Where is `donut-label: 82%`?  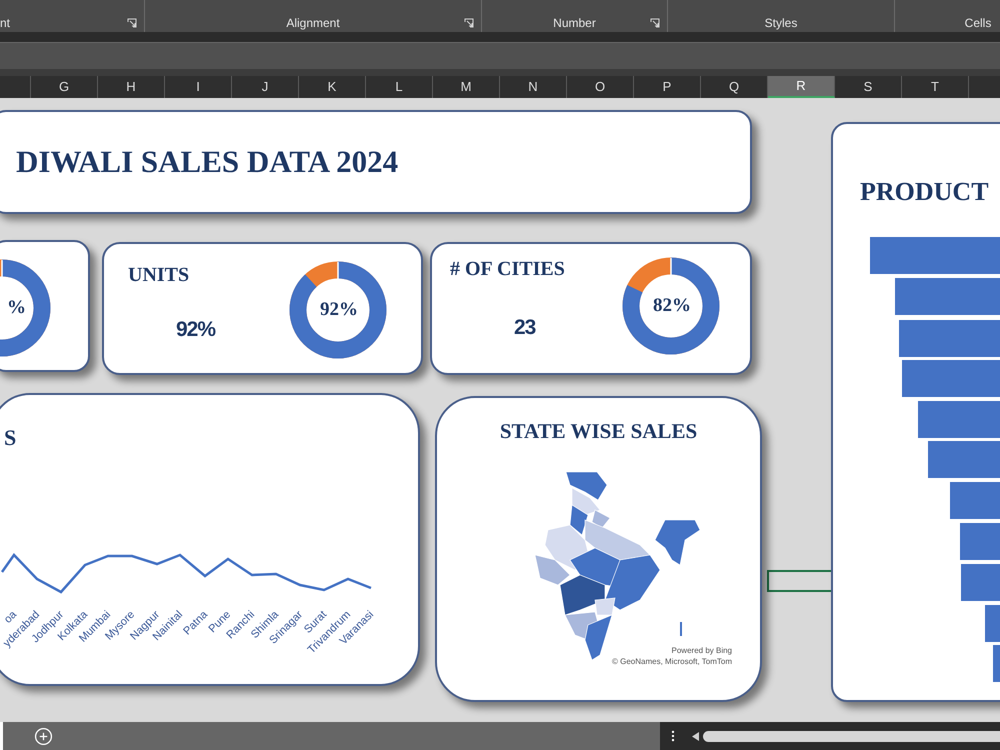
donut-label: 82% is located at coordinates (672, 306).